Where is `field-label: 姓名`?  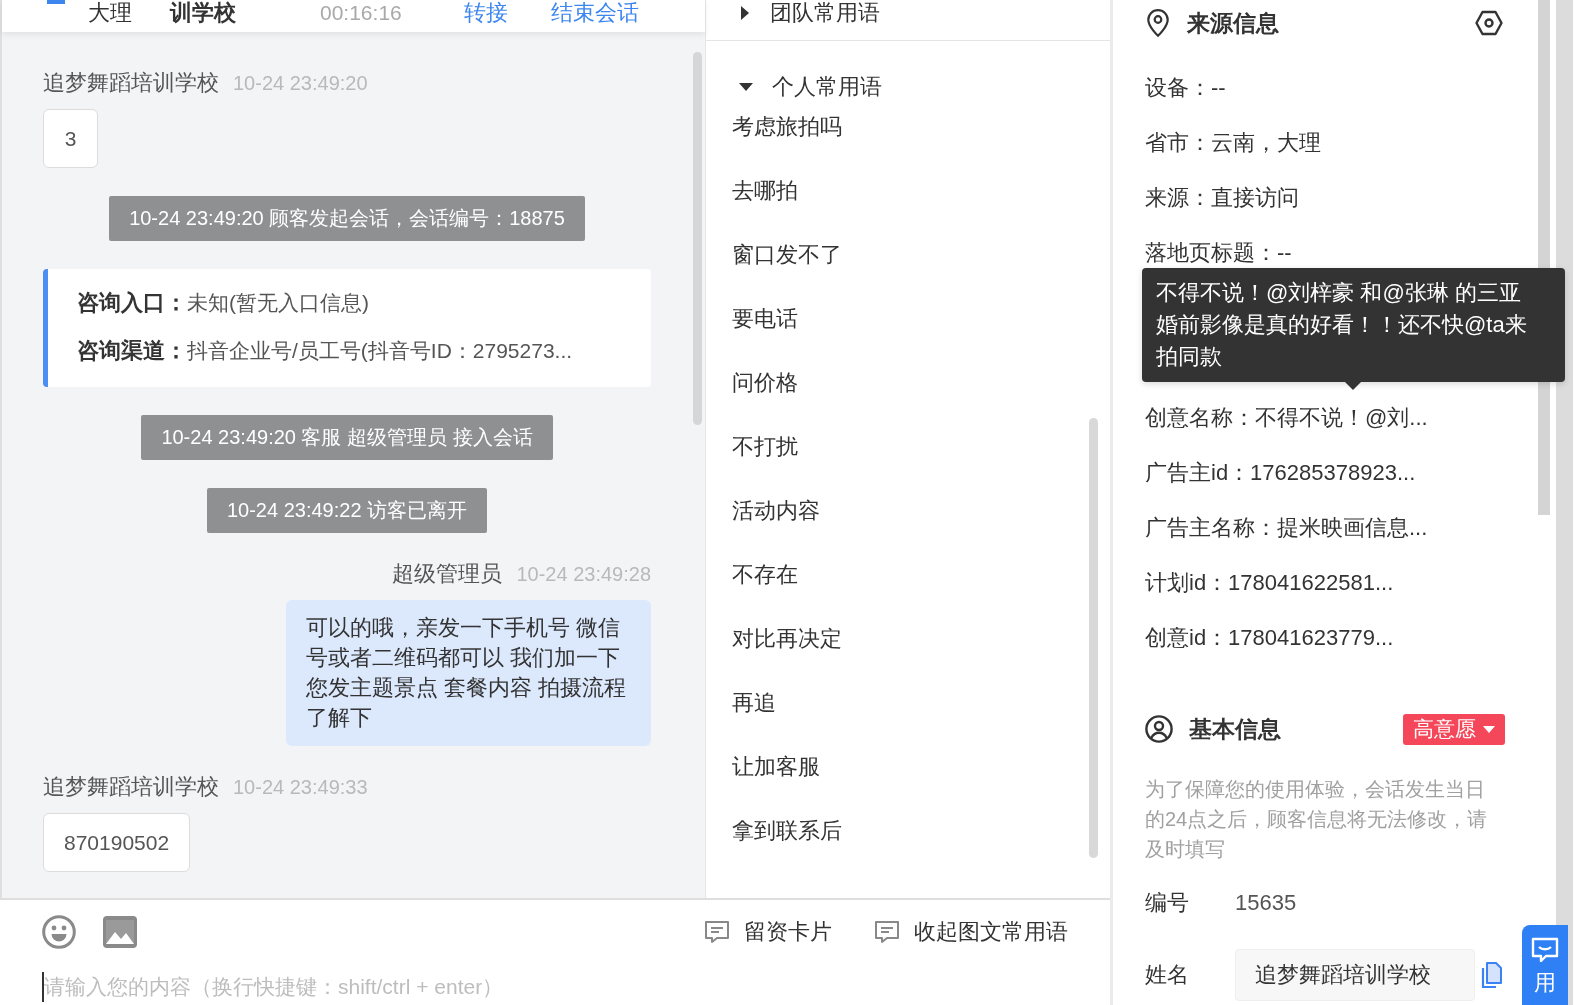 field-label: 姓名 is located at coordinates (1167, 975).